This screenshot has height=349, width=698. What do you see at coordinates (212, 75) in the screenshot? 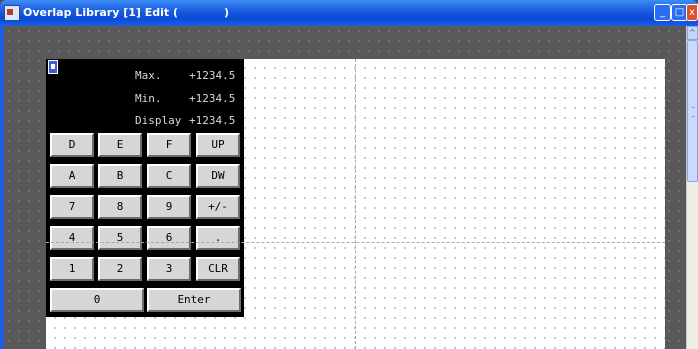
I see `max-value: +1234.5` at bounding box center [212, 75].